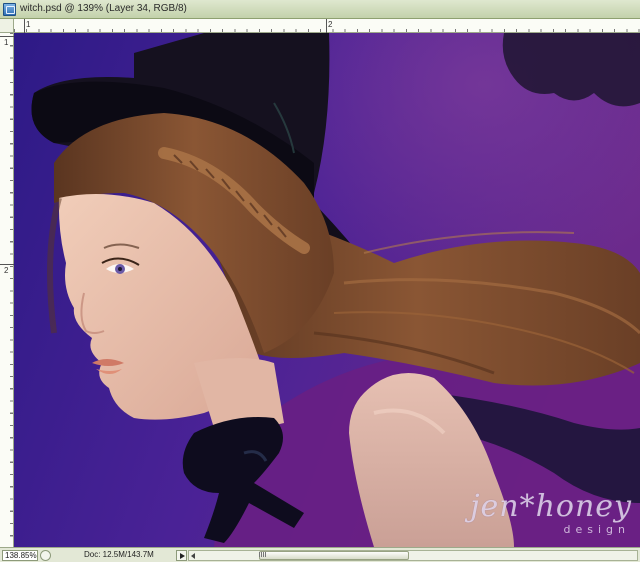  What do you see at coordinates (20, 555) in the screenshot?
I see `zoom-level-input: 138.85%` at bounding box center [20, 555].